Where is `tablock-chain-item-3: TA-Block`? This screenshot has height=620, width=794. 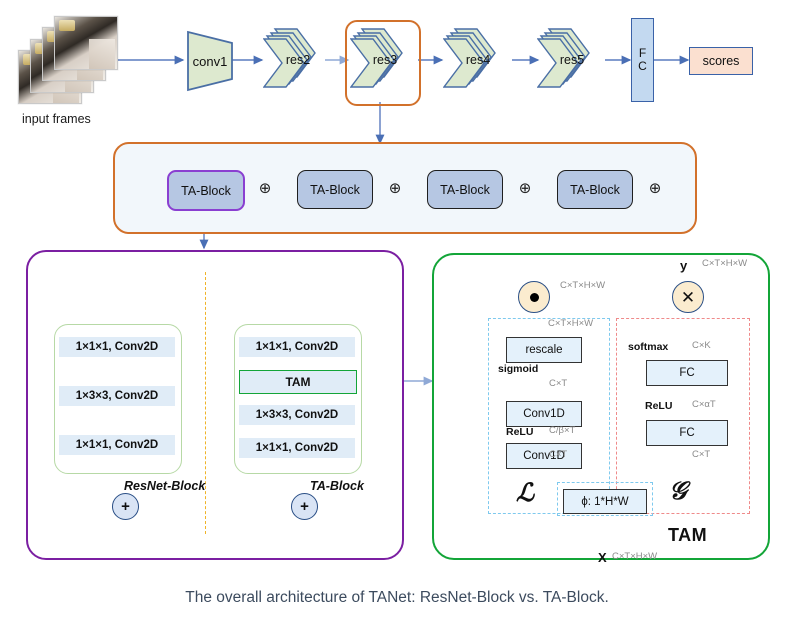
tablock-chain-item-3: TA-Block is located at coordinates (465, 189).